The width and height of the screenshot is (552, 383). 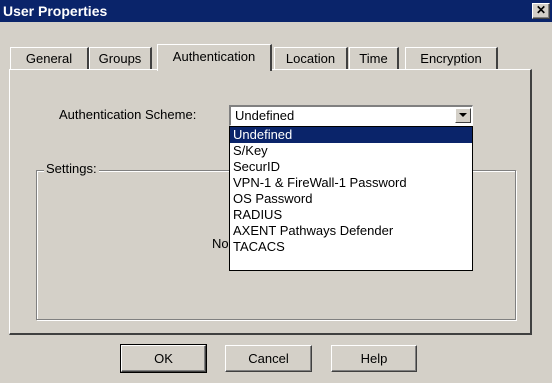 I want to click on settings-text: No, so click(x=220, y=243).